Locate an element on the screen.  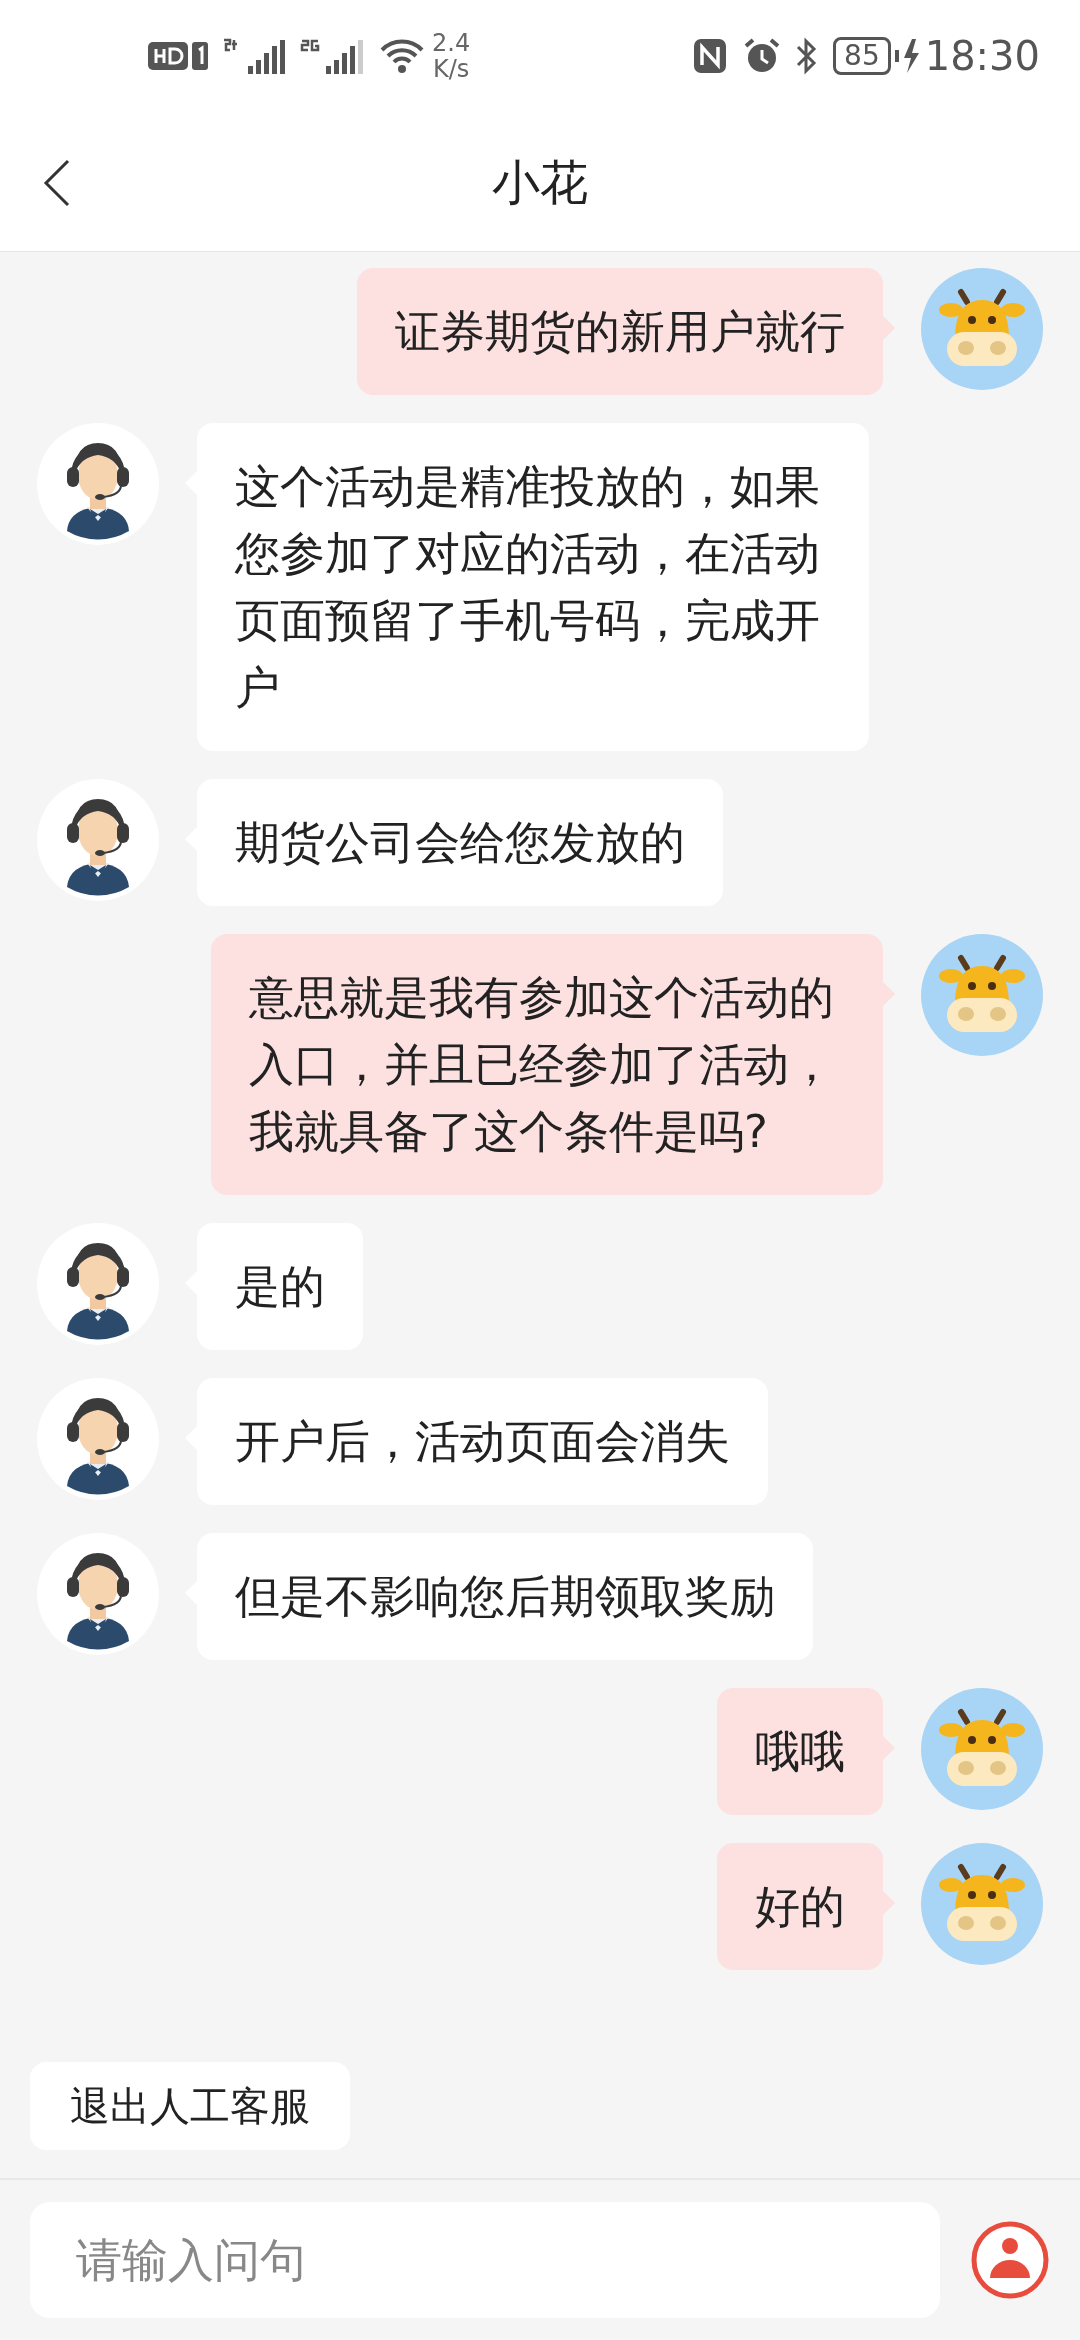
person-button is located at coordinates (1010, 2260).